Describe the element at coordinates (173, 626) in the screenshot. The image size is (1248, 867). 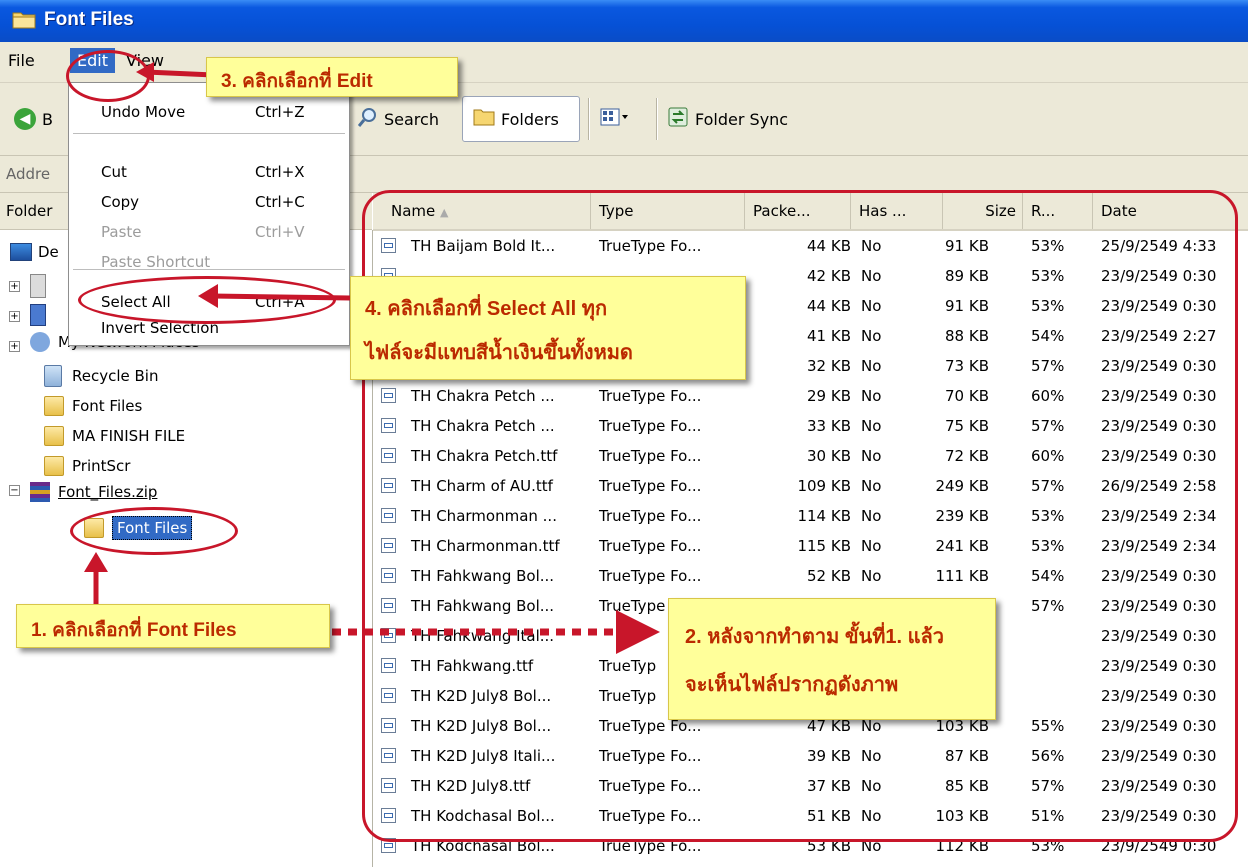
I see `callout-step-1: 1. คลิกเลือกที่ Font Files` at that location.